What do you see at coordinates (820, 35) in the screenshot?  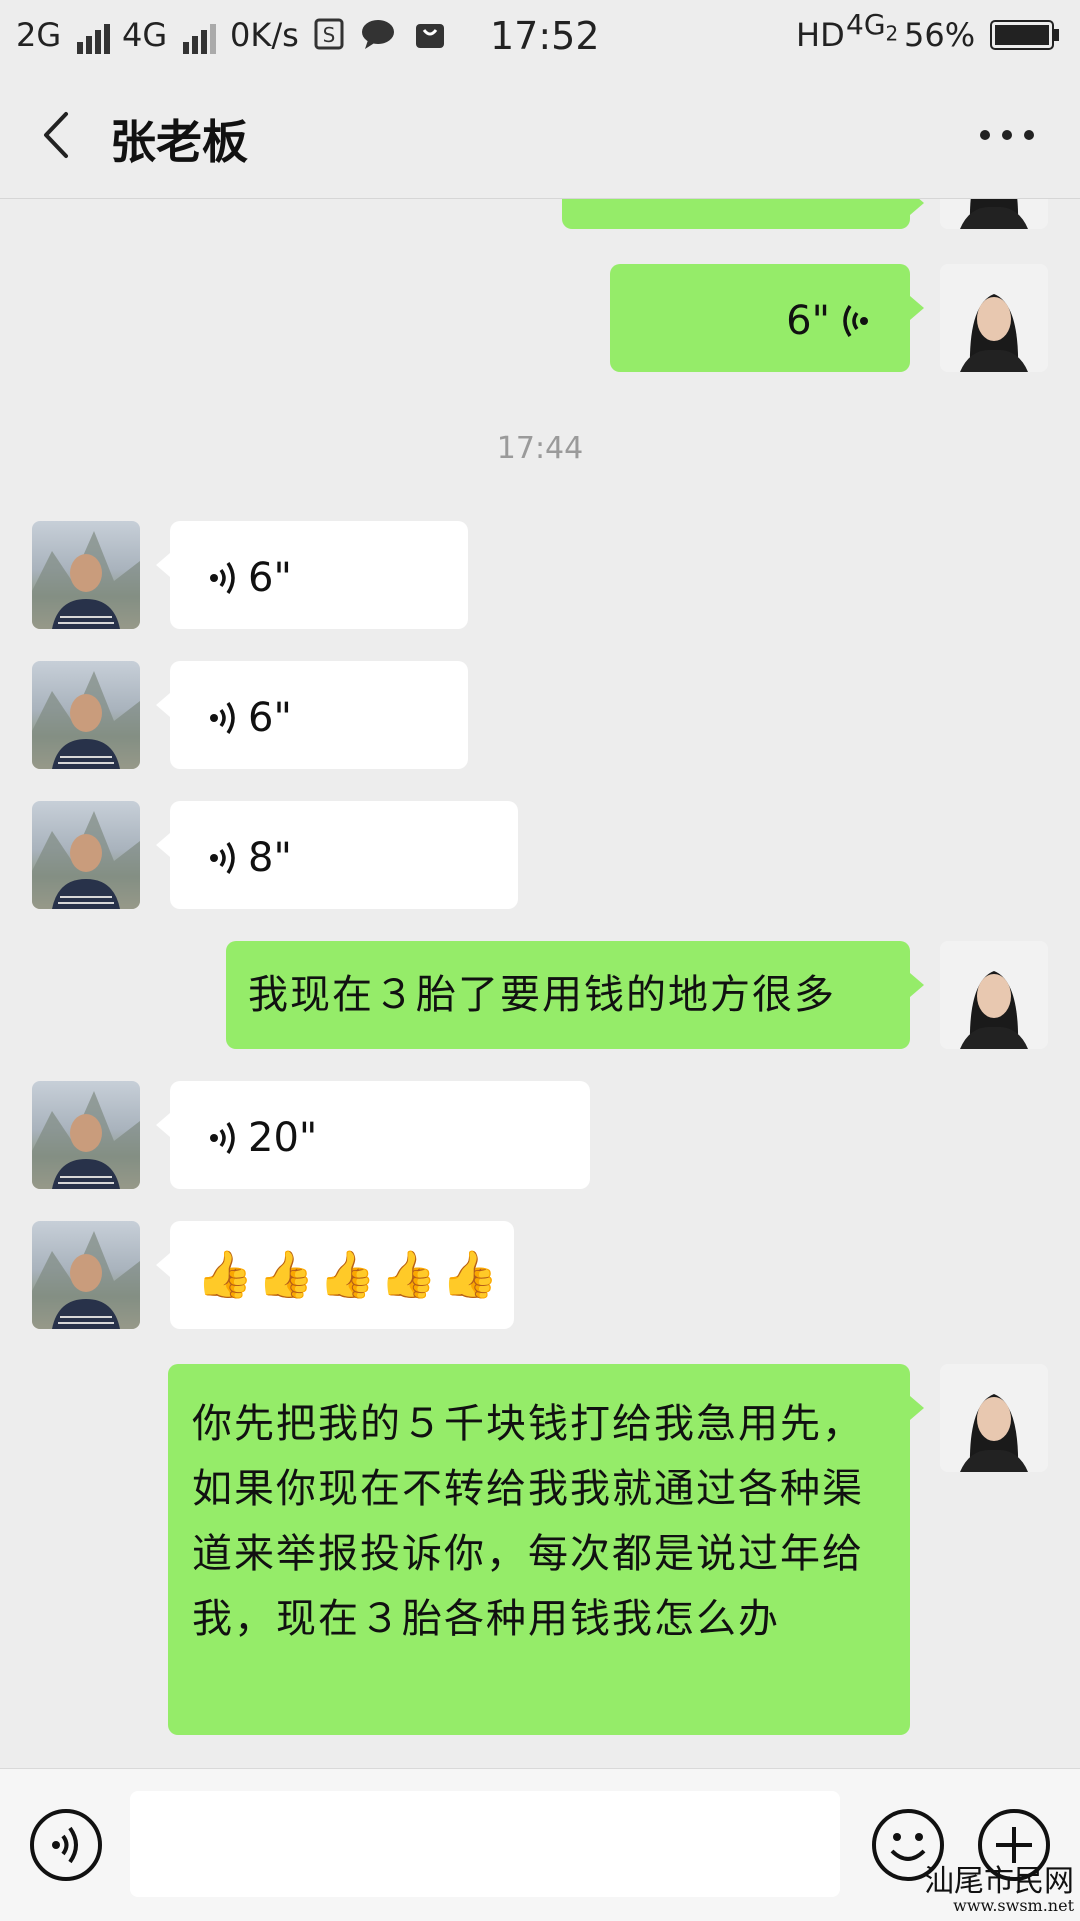 I see `hd-label: HD` at bounding box center [820, 35].